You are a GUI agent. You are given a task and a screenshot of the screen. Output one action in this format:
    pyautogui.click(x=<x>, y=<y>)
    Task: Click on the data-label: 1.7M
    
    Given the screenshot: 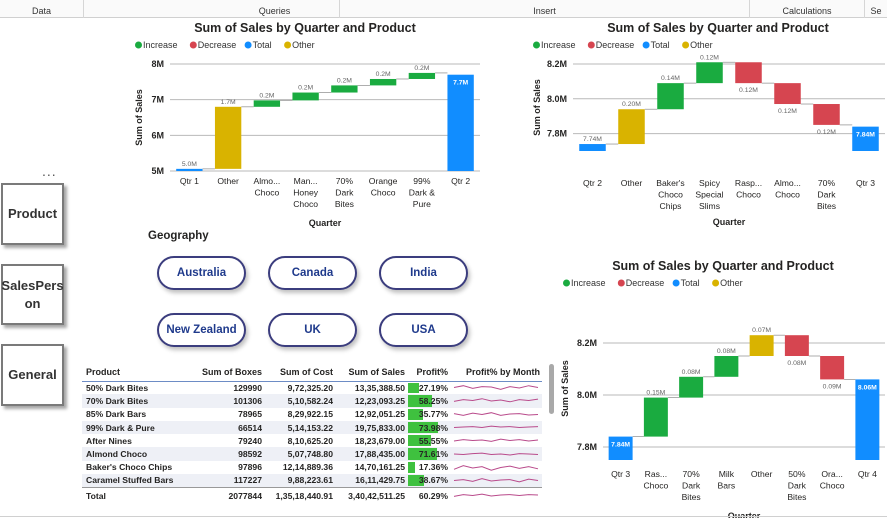 What is the action you would take?
    pyautogui.click(x=228, y=102)
    